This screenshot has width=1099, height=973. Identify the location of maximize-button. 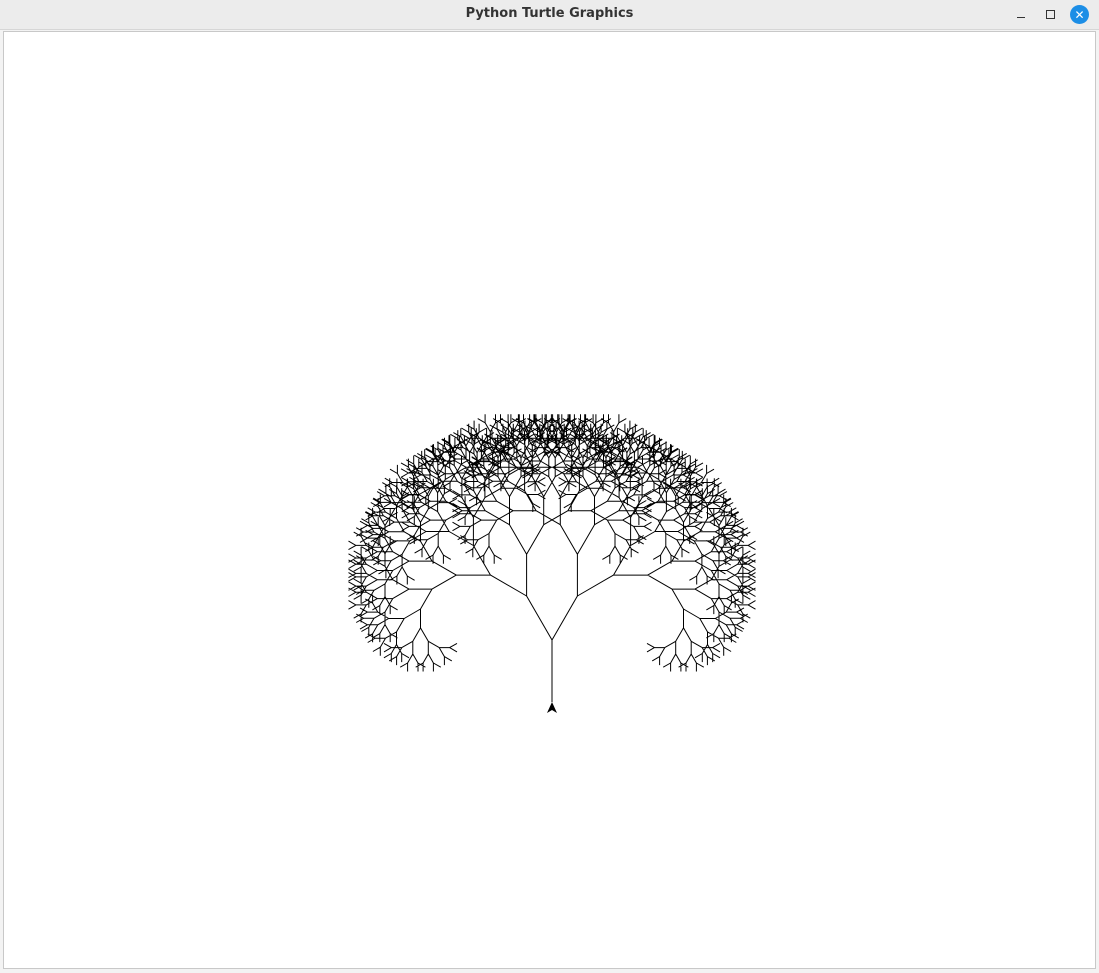
(1050, 14).